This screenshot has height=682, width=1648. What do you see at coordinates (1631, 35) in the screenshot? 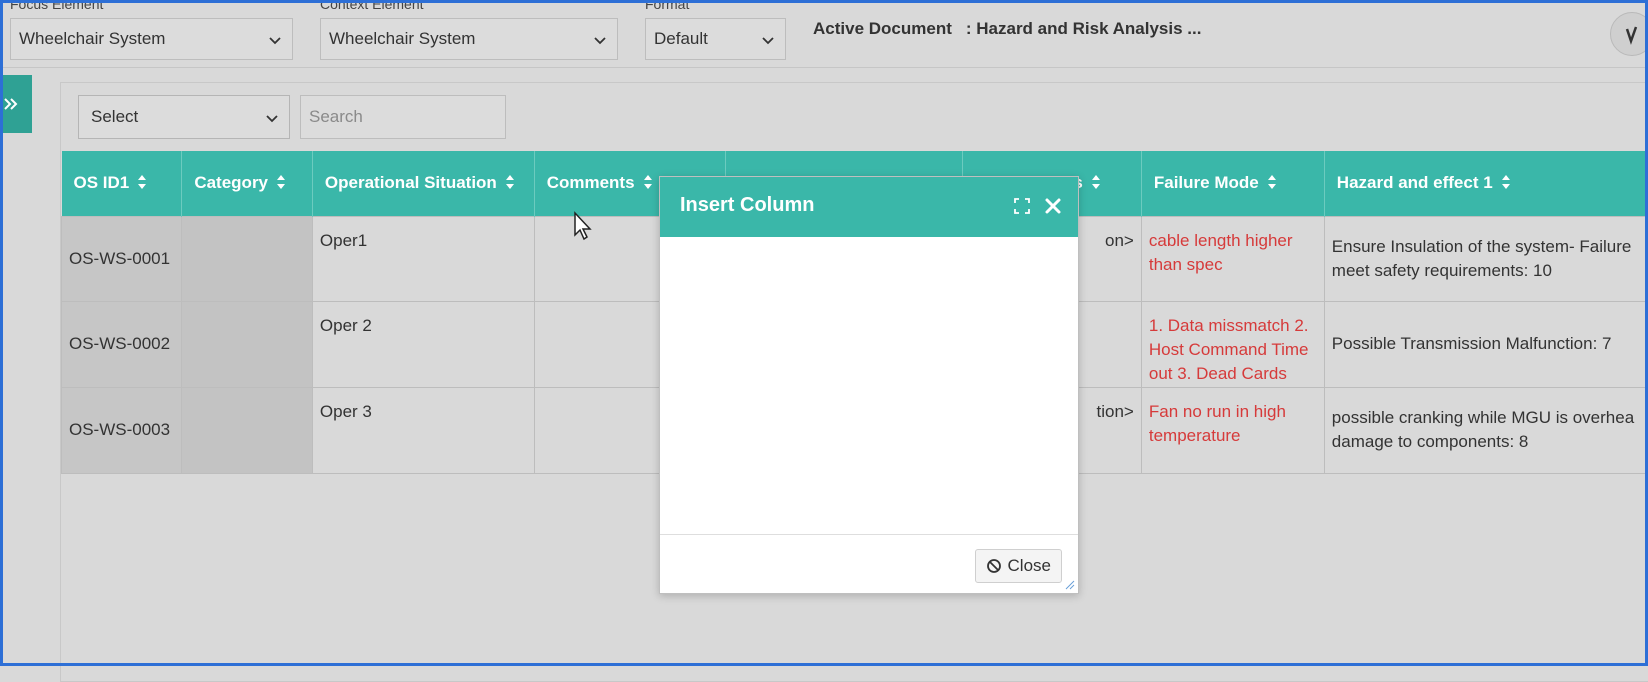
I see `logo-icon` at bounding box center [1631, 35].